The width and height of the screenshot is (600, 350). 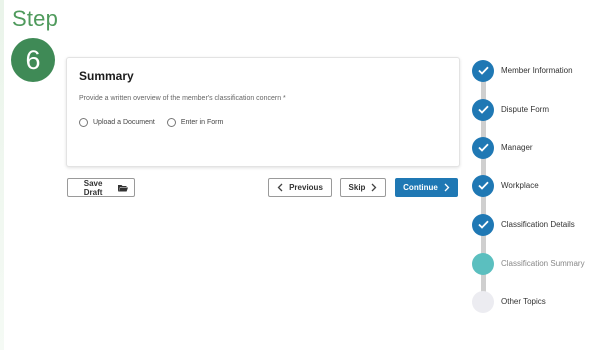 What do you see at coordinates (124, 122) in the screenshot?
I see `radio-upload-label: Upload a Document` at bounding box center [124, 122].